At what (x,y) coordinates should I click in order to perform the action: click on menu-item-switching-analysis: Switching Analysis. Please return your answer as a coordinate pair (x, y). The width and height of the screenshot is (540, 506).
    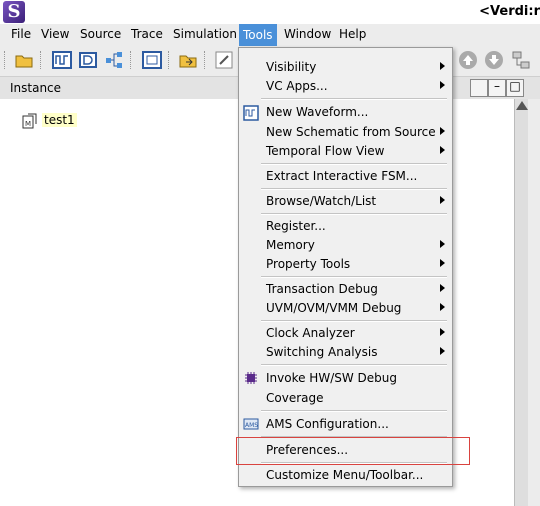
    Looking at the image, I should click on (322, 352).